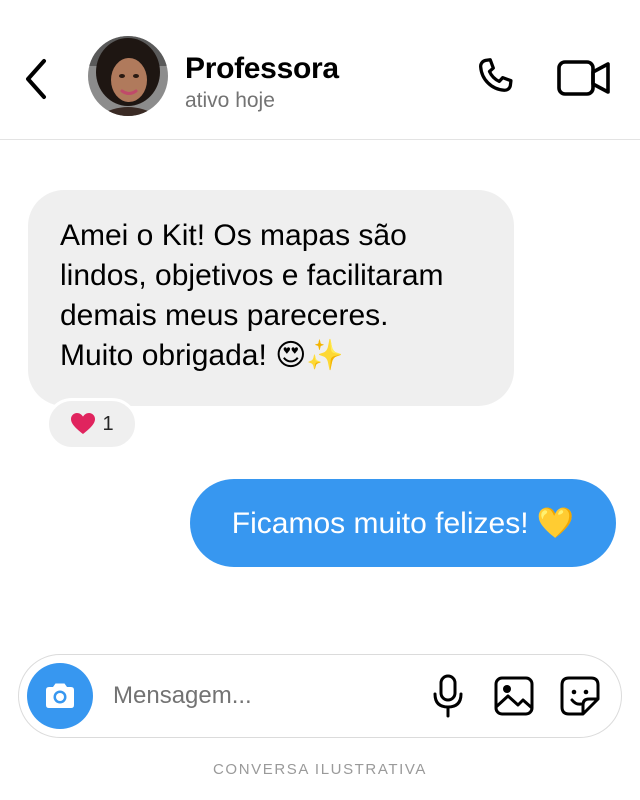  What do you see at coordinates (224, 315) in the screenshot?
I see `message-line: demais meus pareceres.` at bounding box center [224, 315].